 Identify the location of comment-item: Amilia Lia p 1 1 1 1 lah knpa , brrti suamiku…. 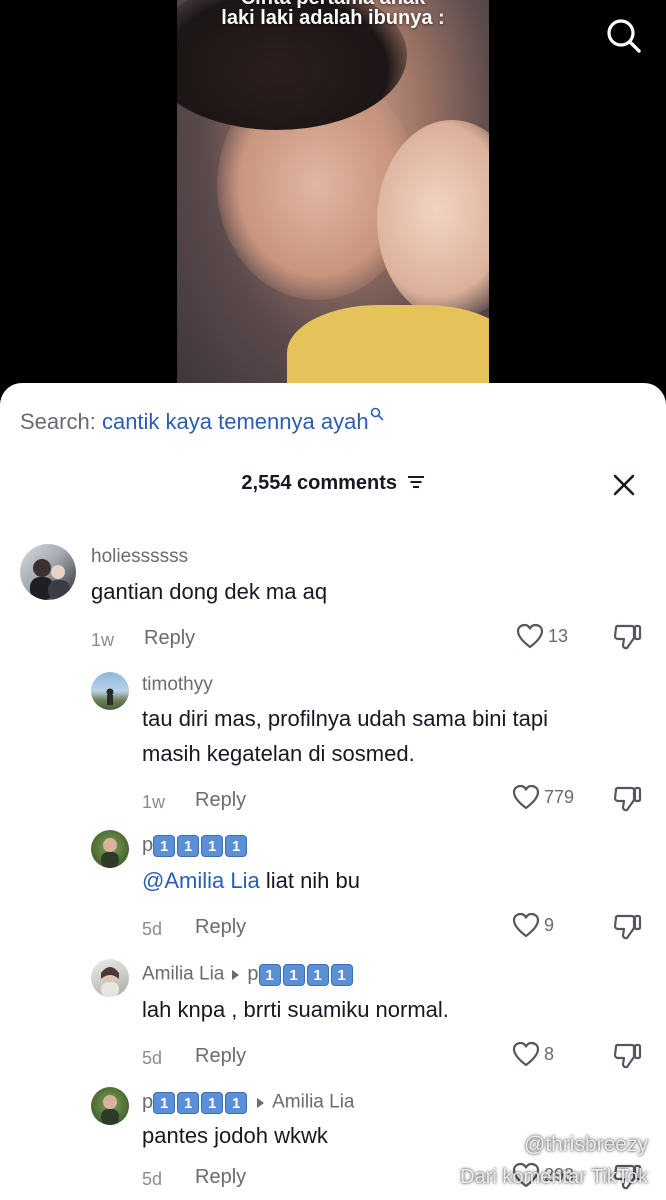
(333, 1015).